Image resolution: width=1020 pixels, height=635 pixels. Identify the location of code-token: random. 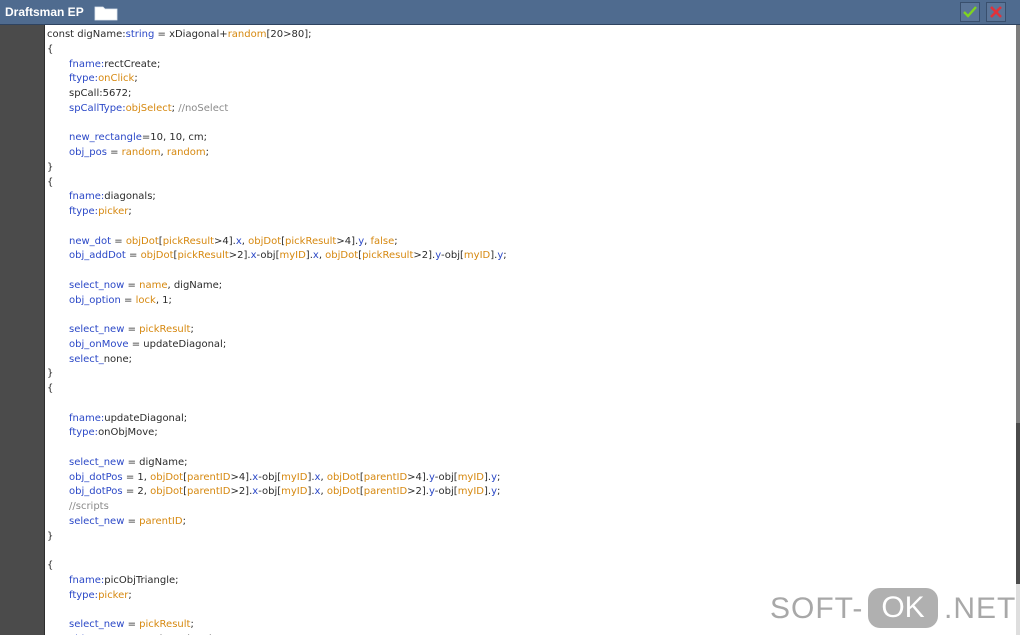
(141, 152).